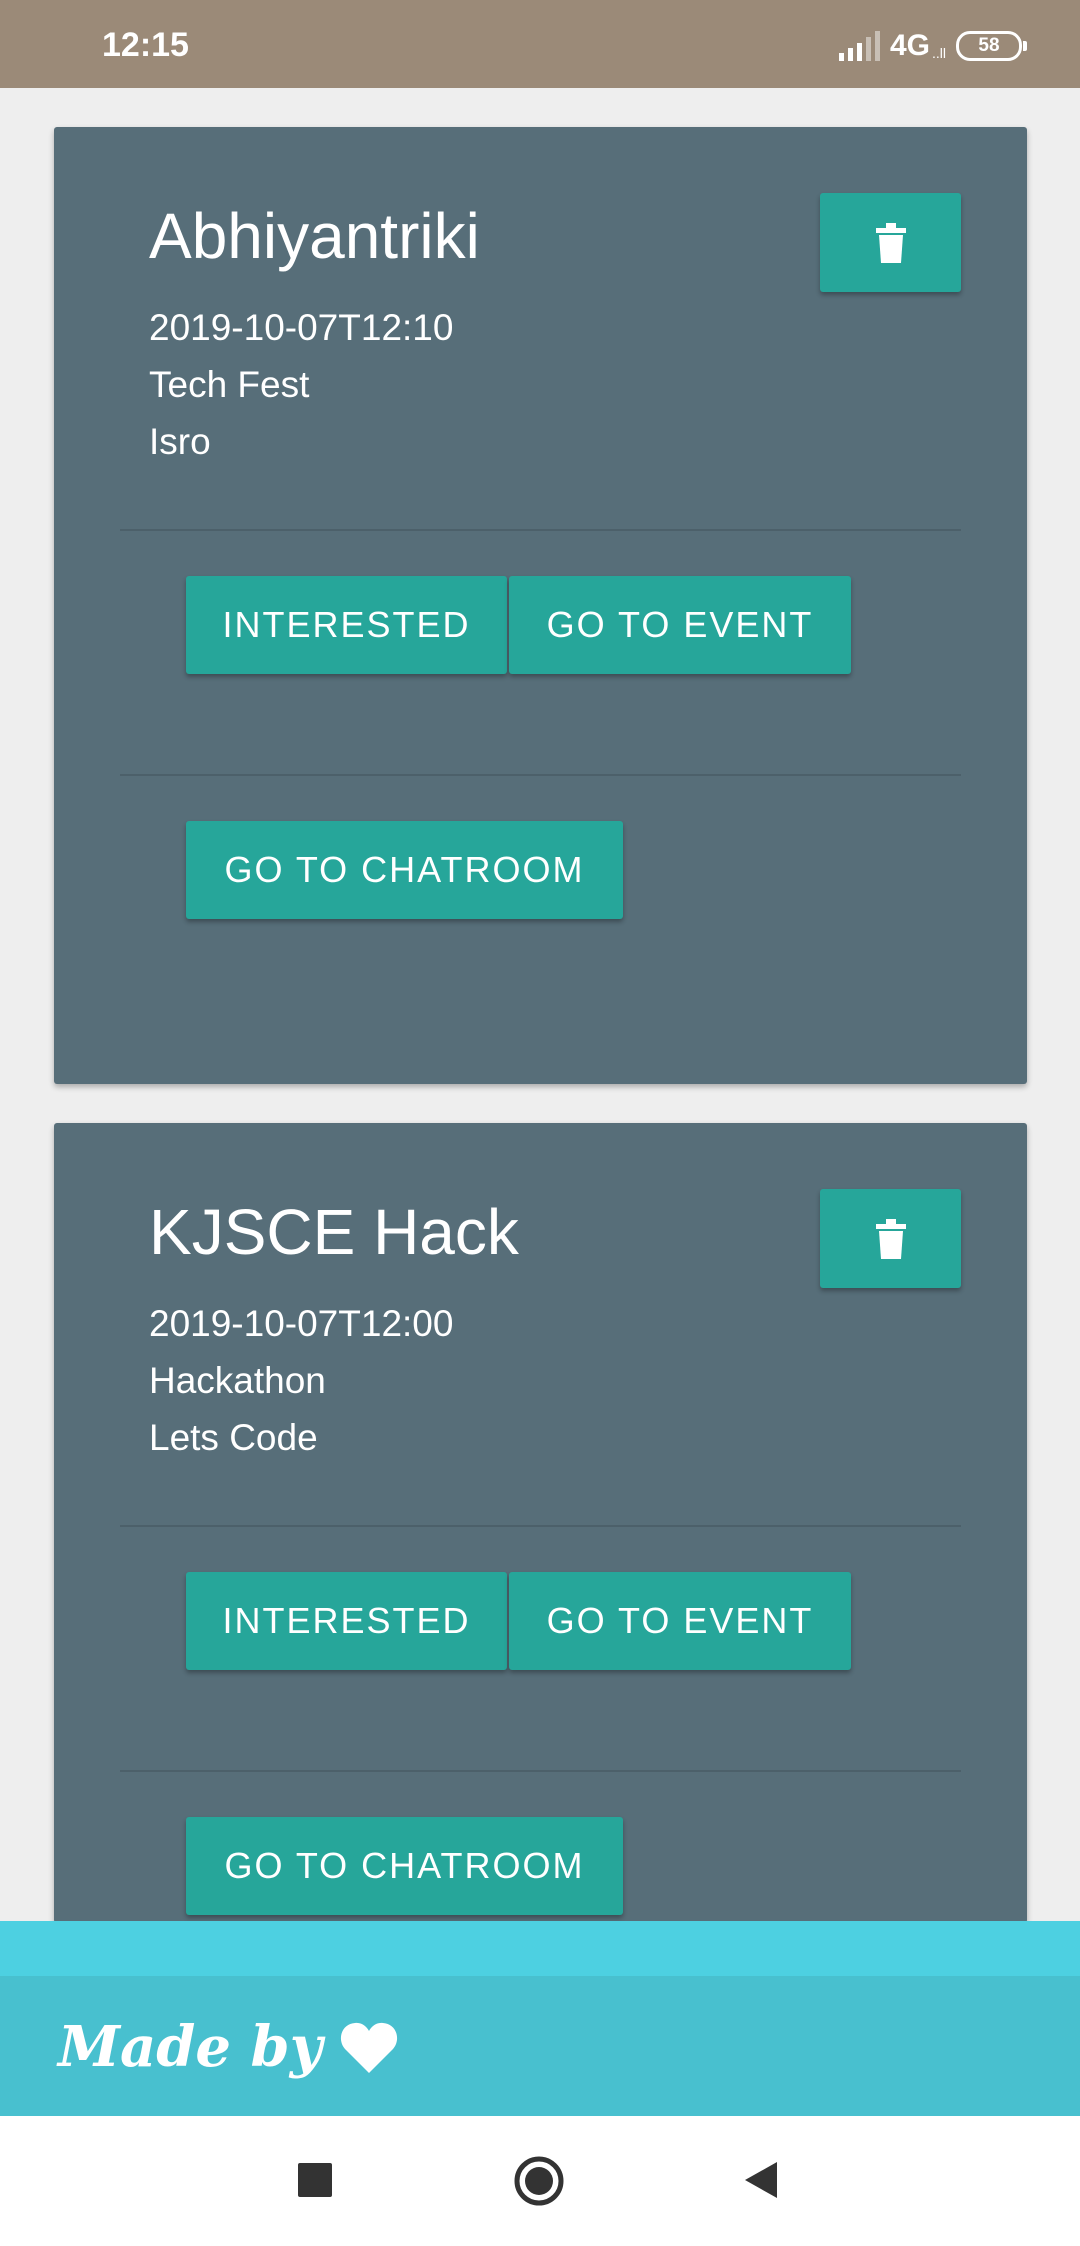 The width and height of the screenshot is (1080, 2246). Describe the element at coordinates (233, 1437) in the screenshot. I see `event-organizer: Lets Code` at that location.